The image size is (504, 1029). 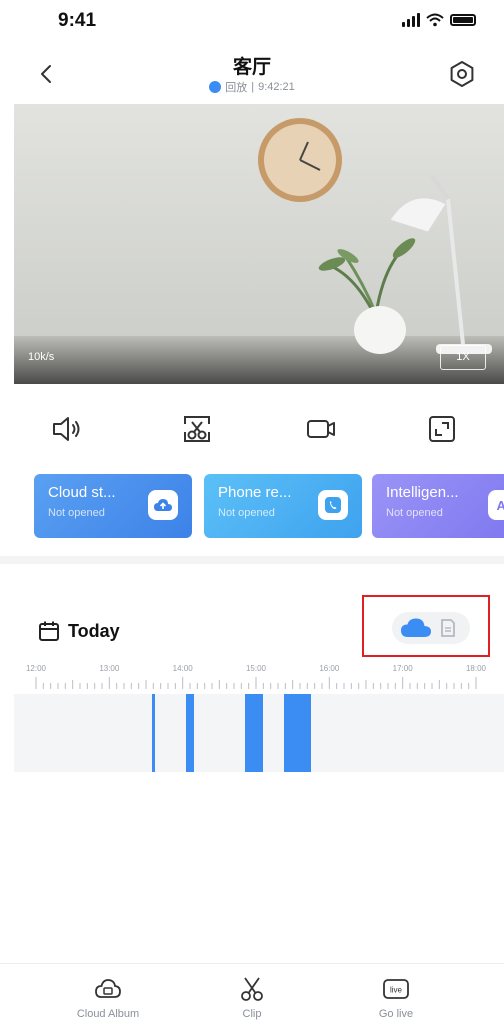 I want to click on page-title: 客厅, so click(x=251, y=67).